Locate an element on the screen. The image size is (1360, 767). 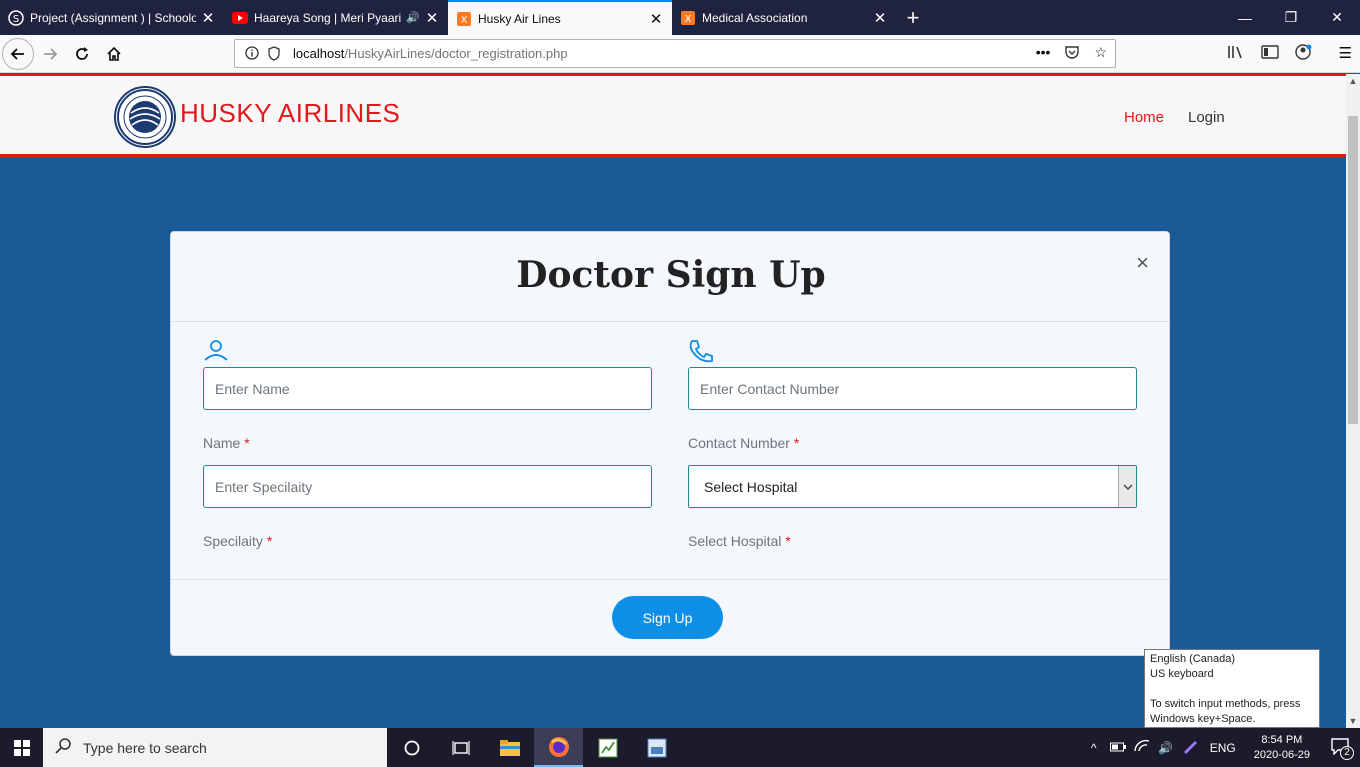
tooltip-language: English (Canada) is located at coordinates (1192, 659).